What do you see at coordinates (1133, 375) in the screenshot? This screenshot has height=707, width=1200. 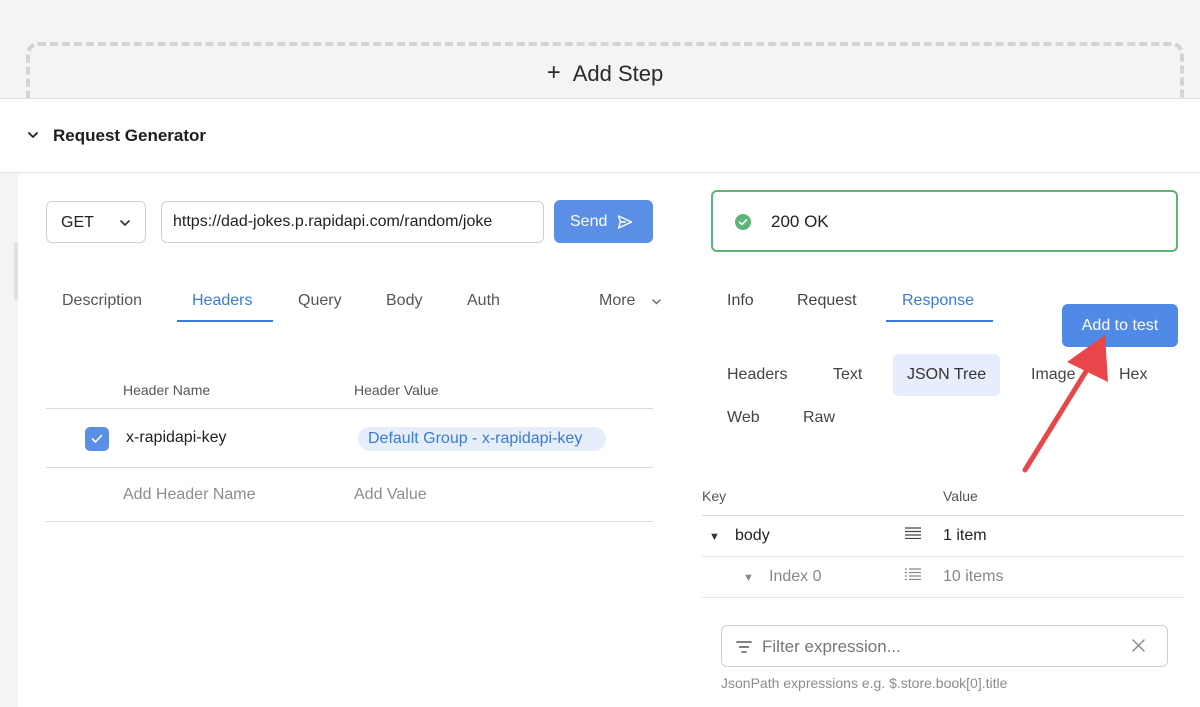 I see `subtab-hex: Hex` at bounding box center [1133, 375].